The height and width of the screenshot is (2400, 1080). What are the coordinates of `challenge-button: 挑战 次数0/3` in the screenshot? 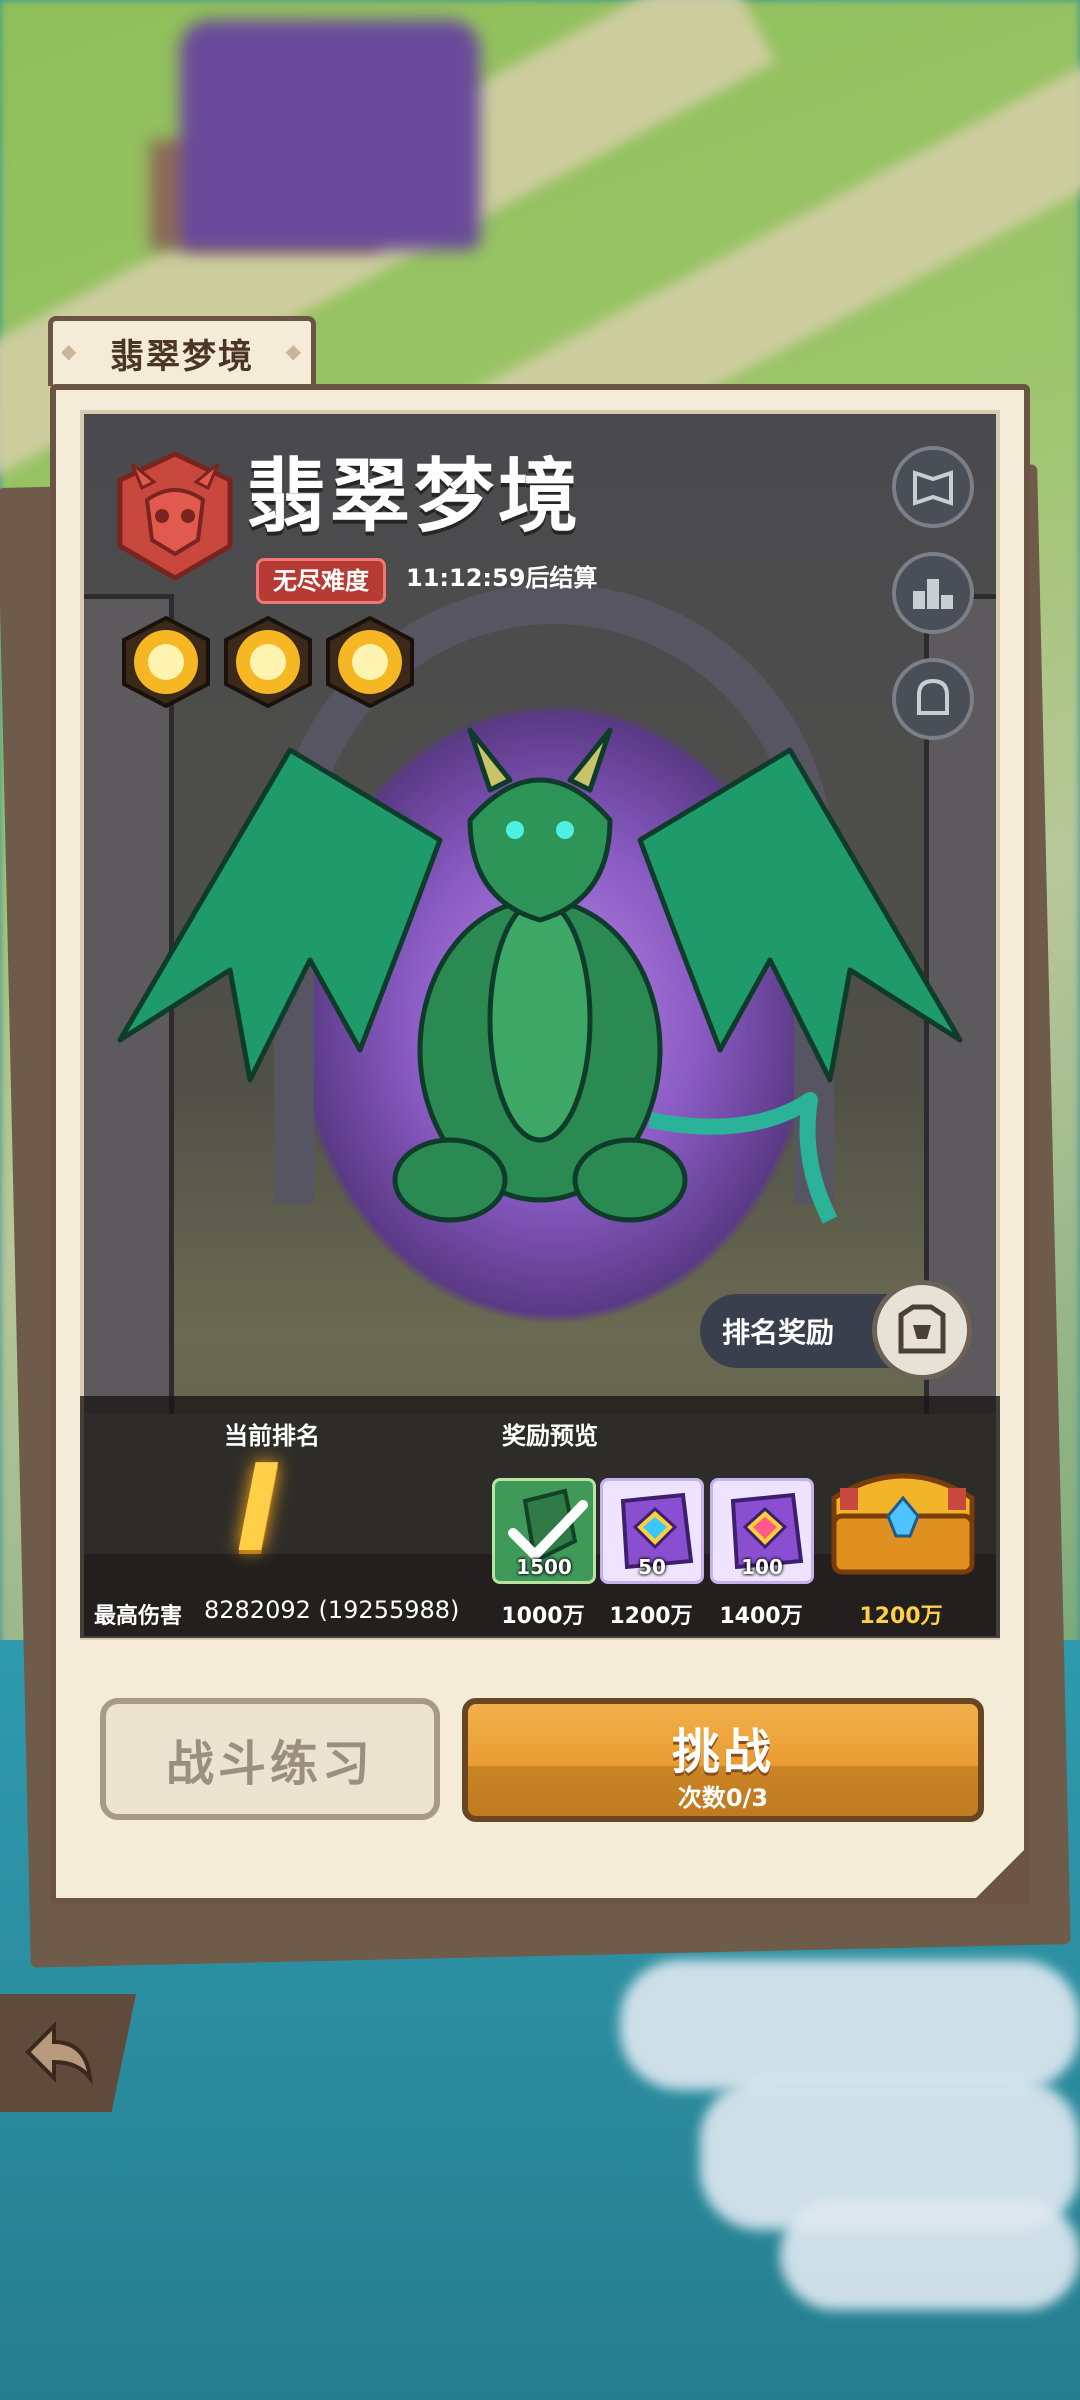 It's located at (723, 1760).